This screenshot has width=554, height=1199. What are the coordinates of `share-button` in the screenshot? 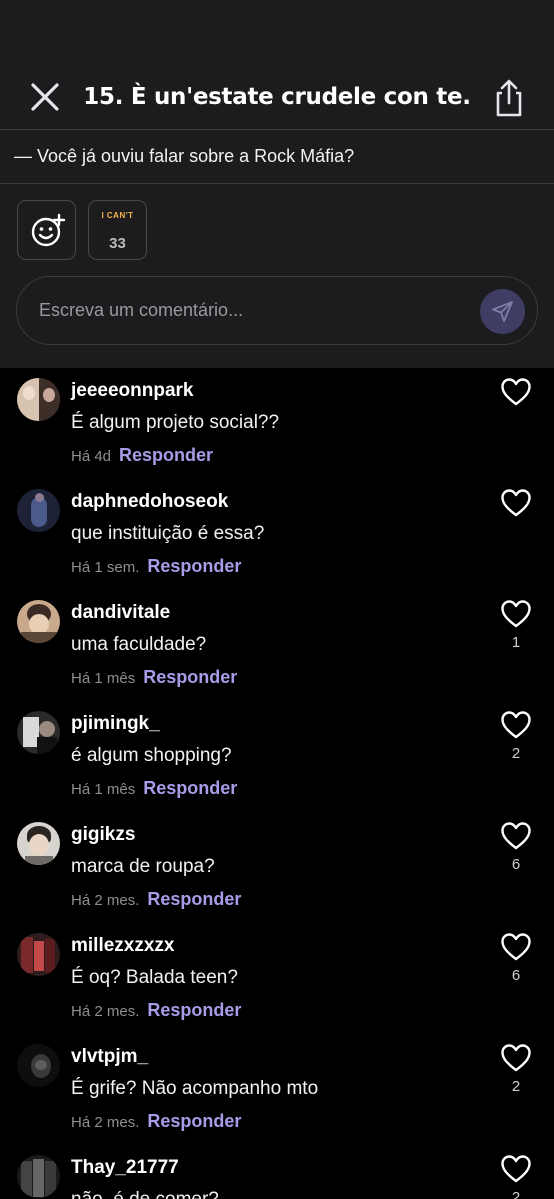 It's located at (509, 98).